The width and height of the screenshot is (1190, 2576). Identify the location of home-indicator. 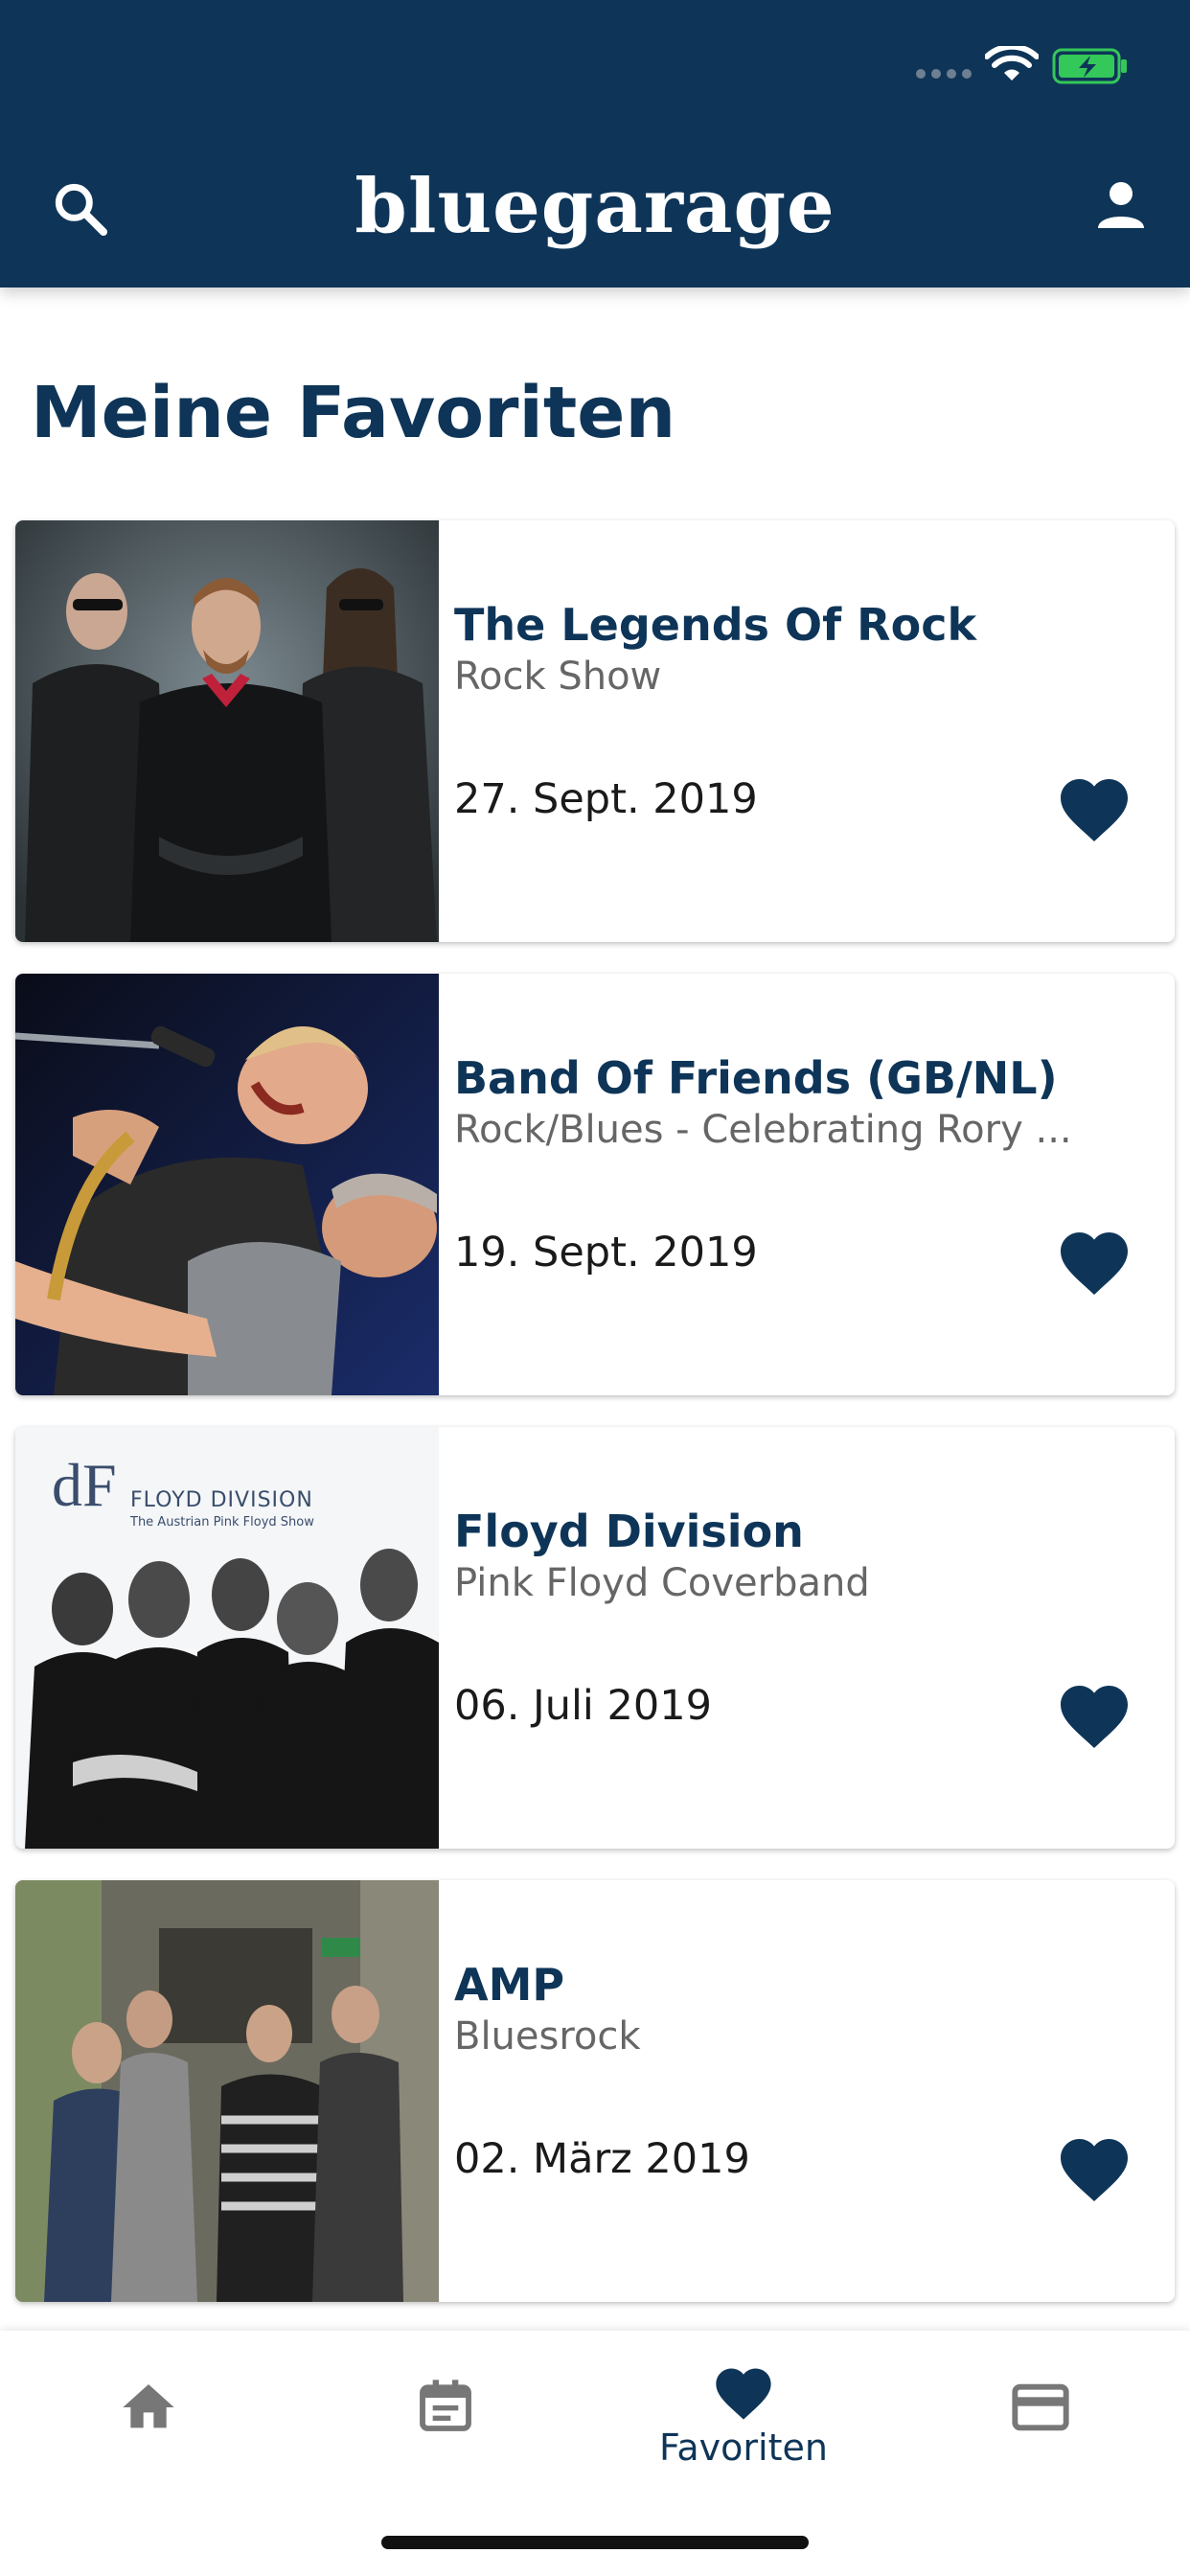
(595, 2542).